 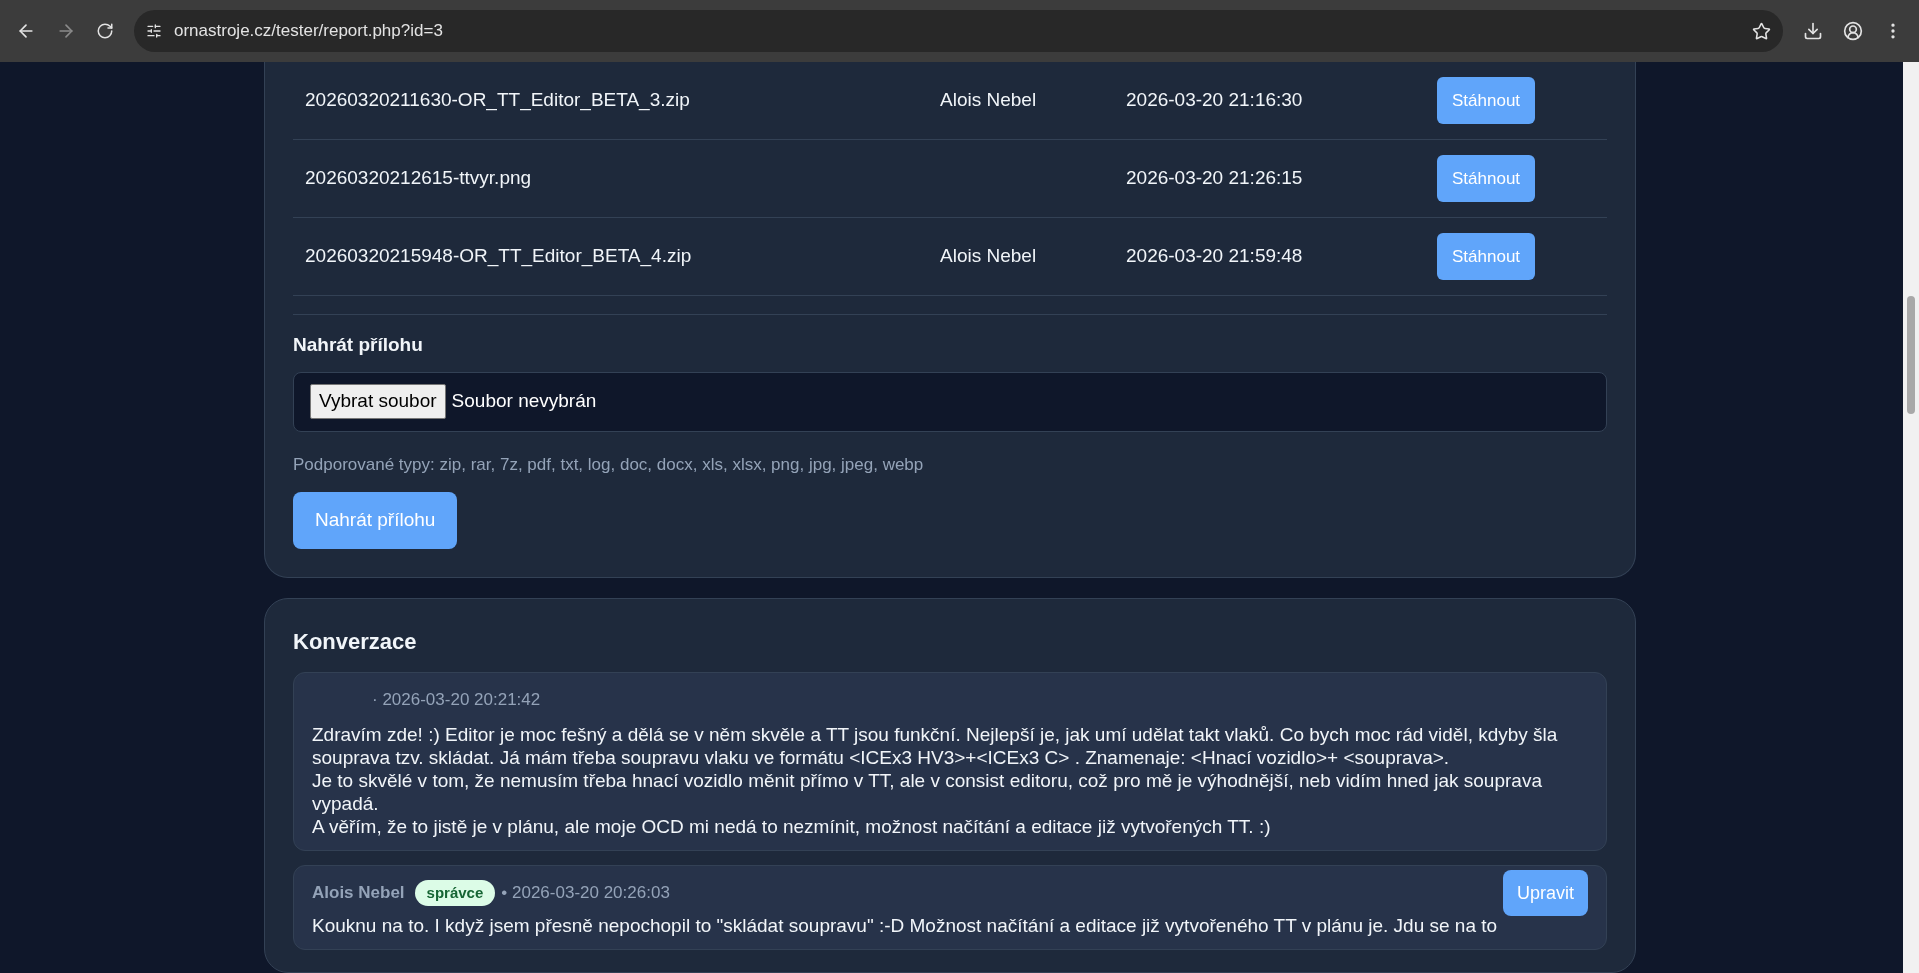 What do you see at coordinates (378, 401) in the screenshot?
I see `choose-file-button: Vybrat soubor` at bounding box center [378, 401].